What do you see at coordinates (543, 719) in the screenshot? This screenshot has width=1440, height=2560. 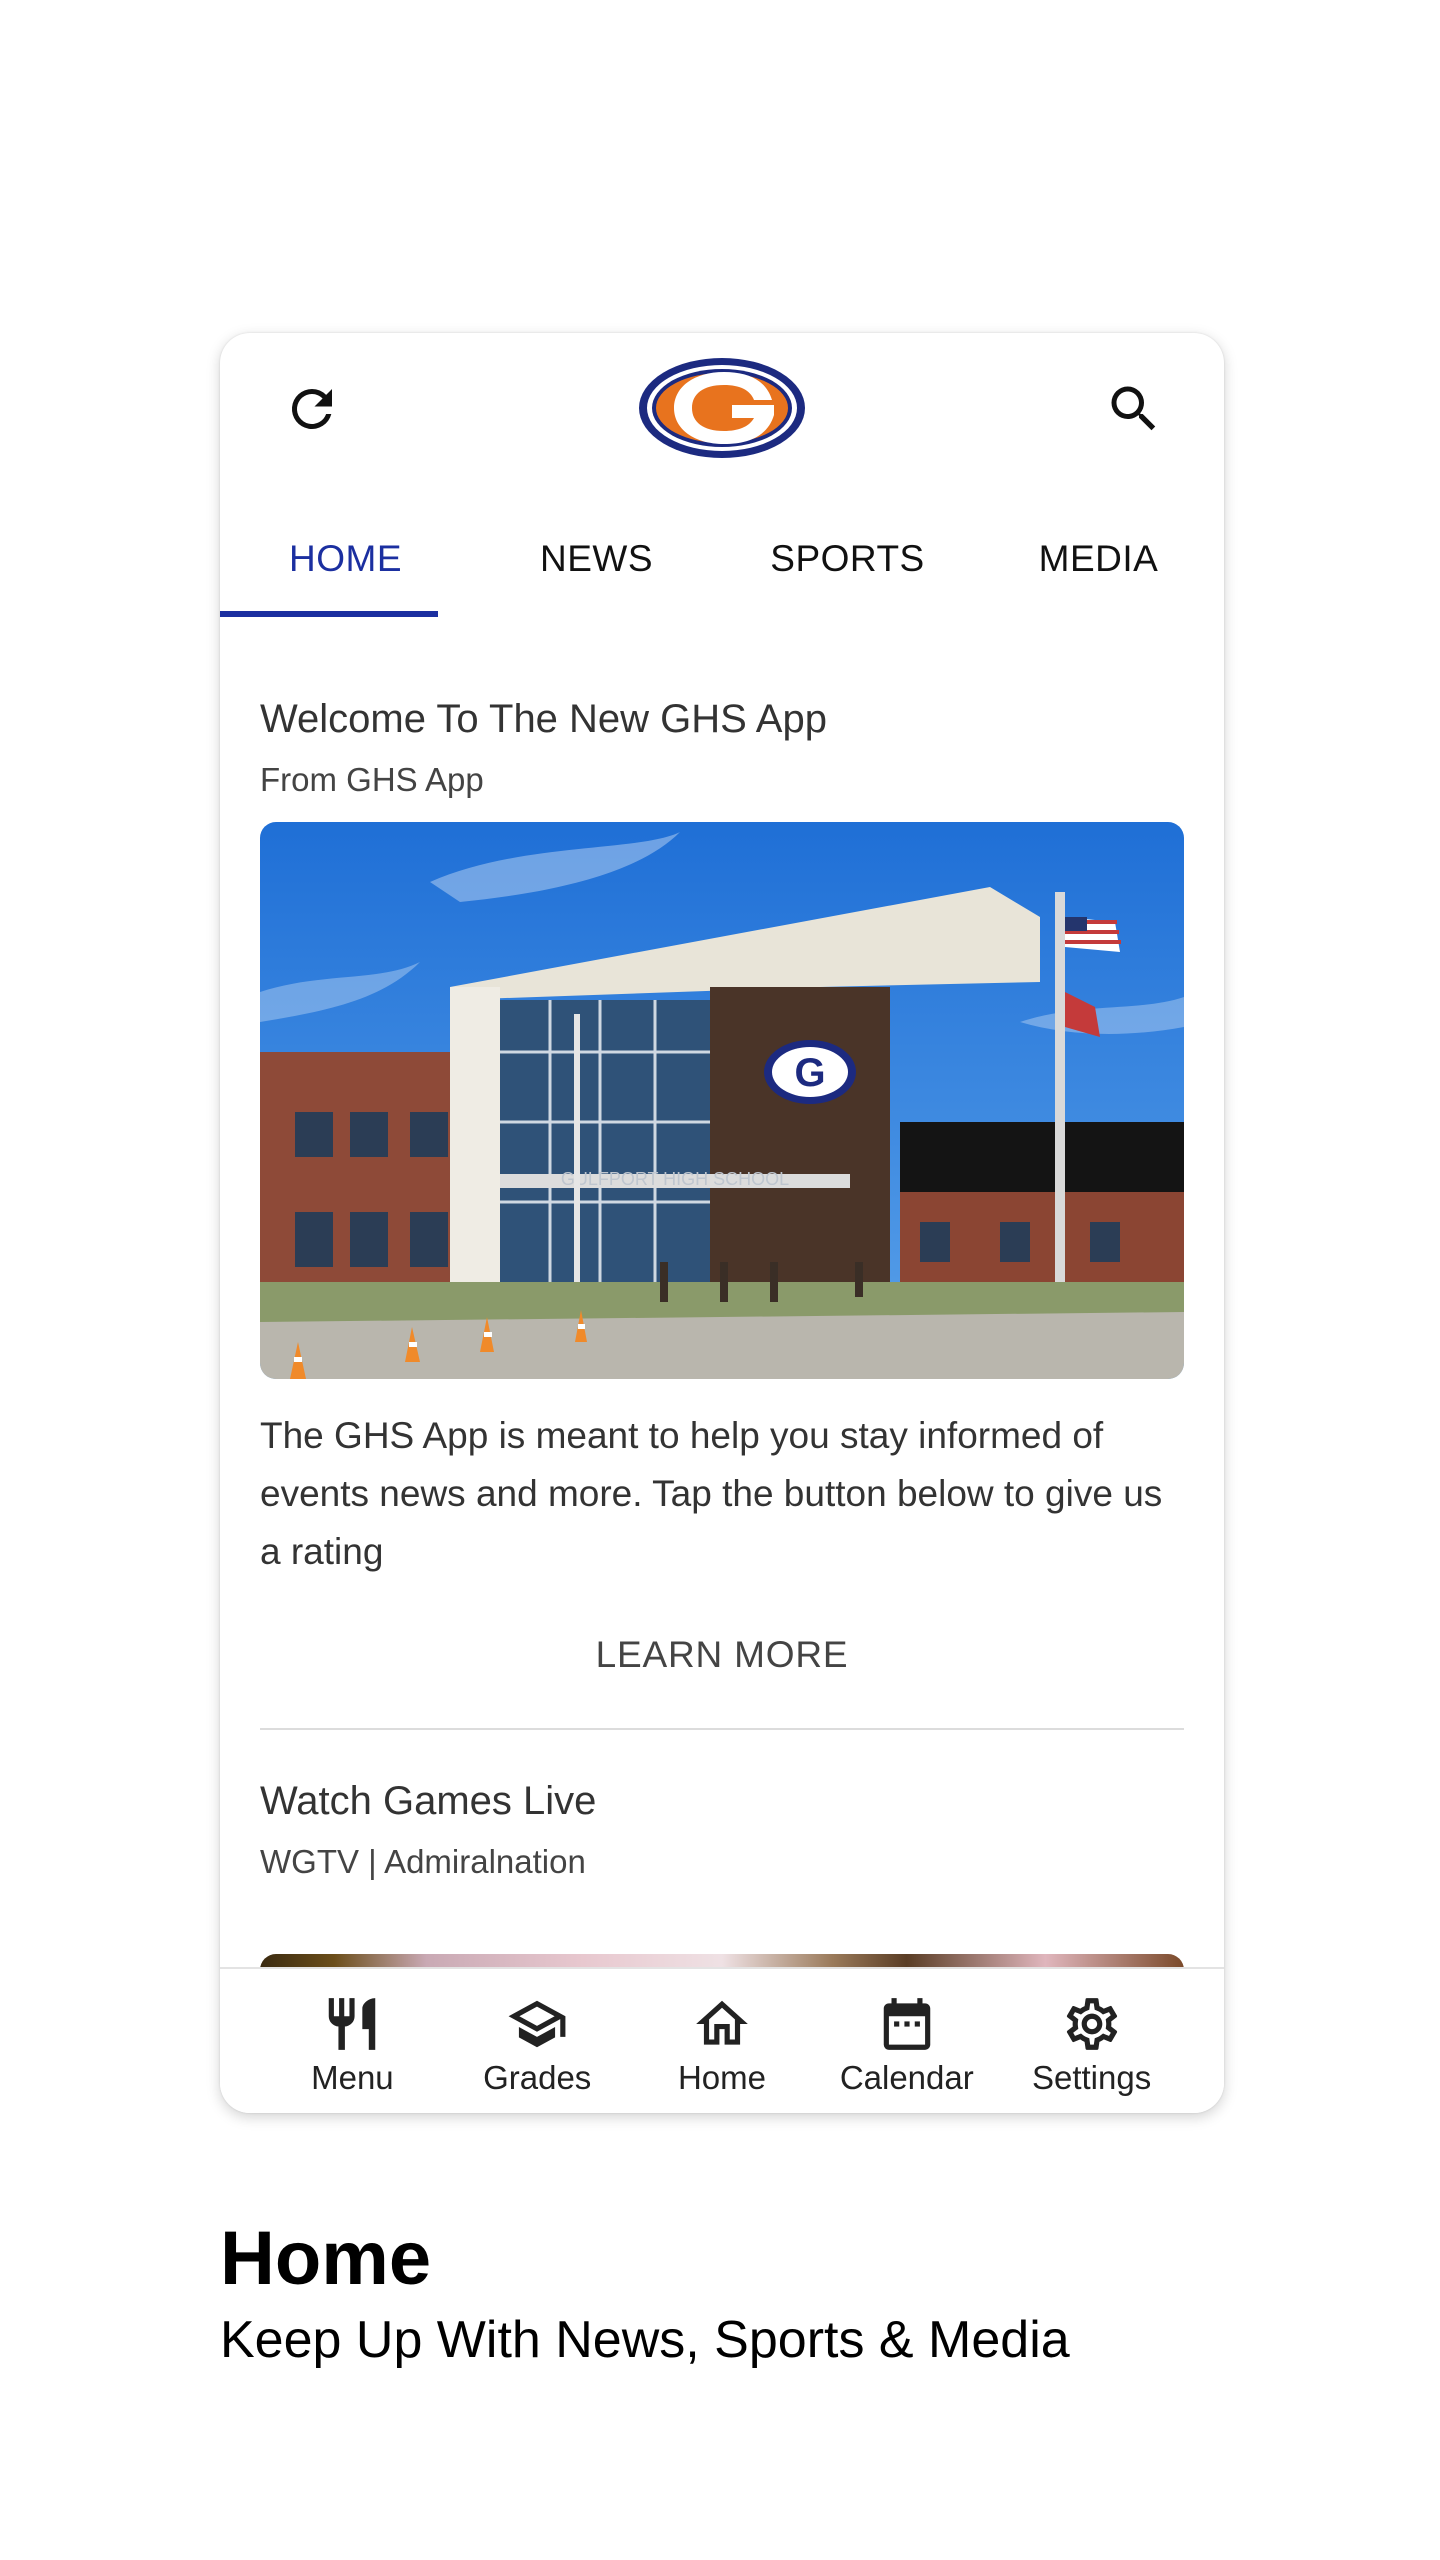 I see `post-title: Welcome To The New GHS App` at bounding box center [543, 719].